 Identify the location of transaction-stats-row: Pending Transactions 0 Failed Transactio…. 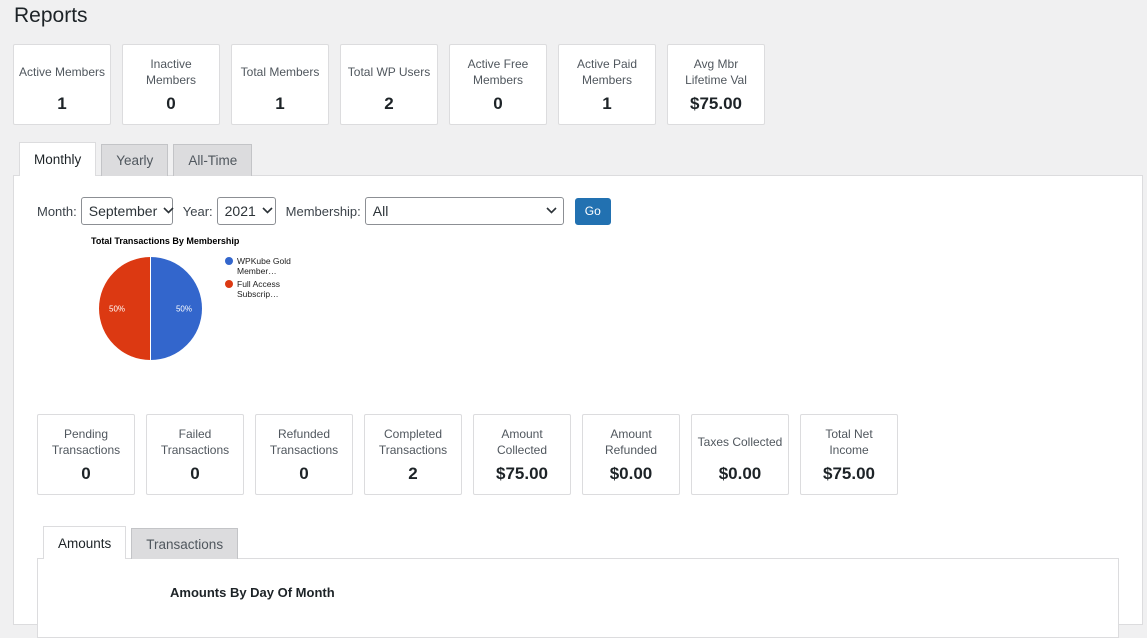
(473, 454).